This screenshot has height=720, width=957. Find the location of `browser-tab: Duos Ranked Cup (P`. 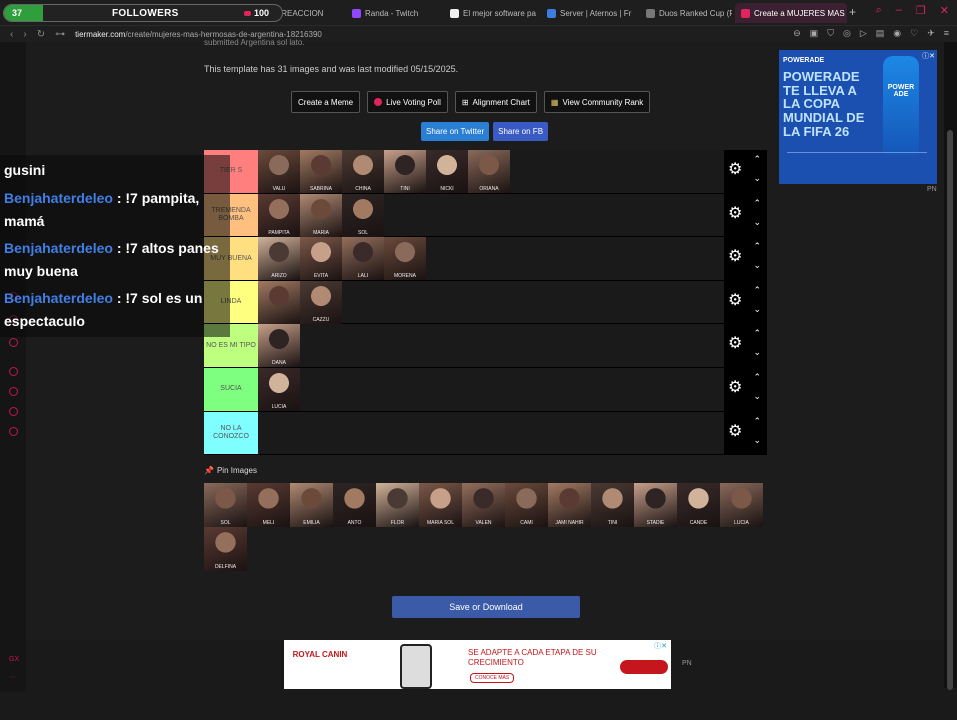

browser-tab: Duos Ranked Cup (P is located at coordinates (686, 13).